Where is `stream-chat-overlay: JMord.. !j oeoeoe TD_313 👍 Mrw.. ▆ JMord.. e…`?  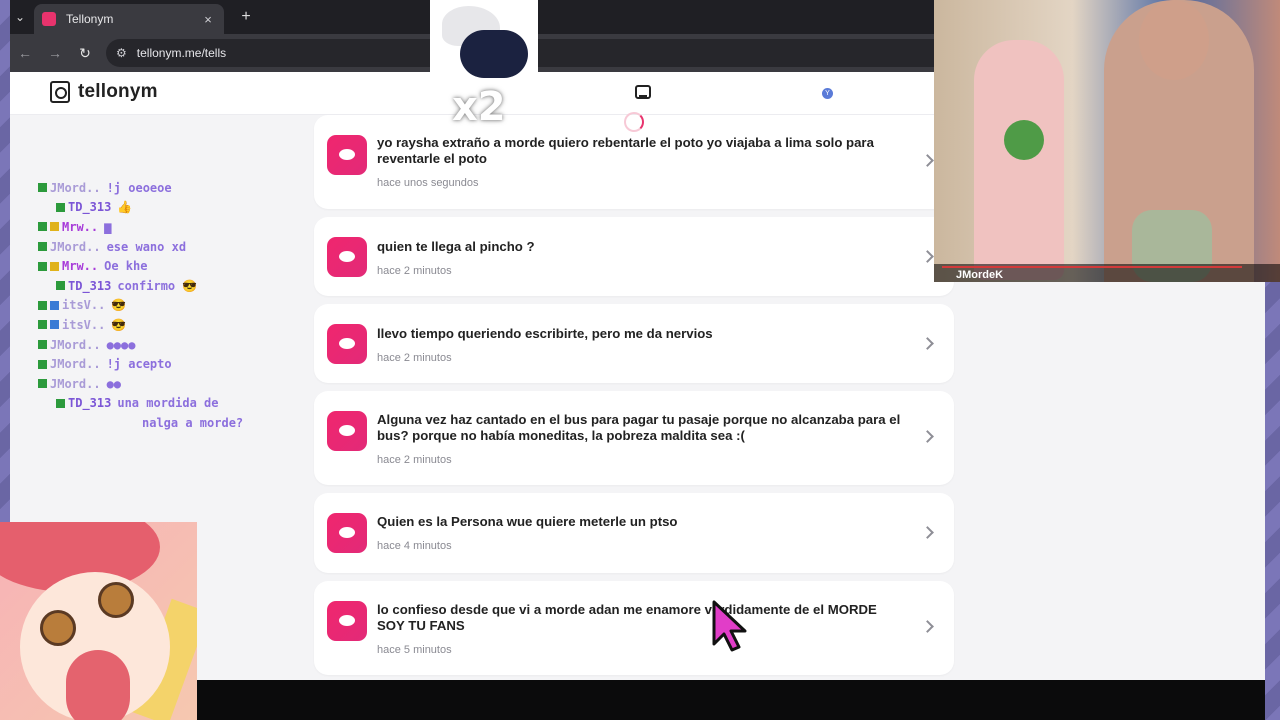
stream-chat-overlay: JMord.. !j oeoeoe TD_313 👍 Mrw.. ▆ JMord.. e… is located at coordinates (168, 305).